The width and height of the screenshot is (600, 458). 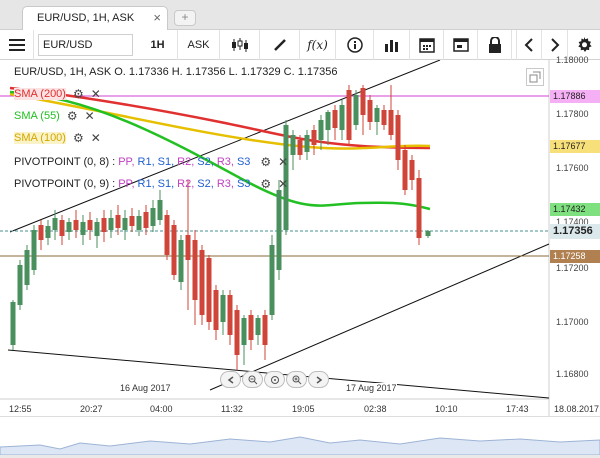 I want to click on pivot-9-settings-icon: ⚙, so click(x=265, y=184).